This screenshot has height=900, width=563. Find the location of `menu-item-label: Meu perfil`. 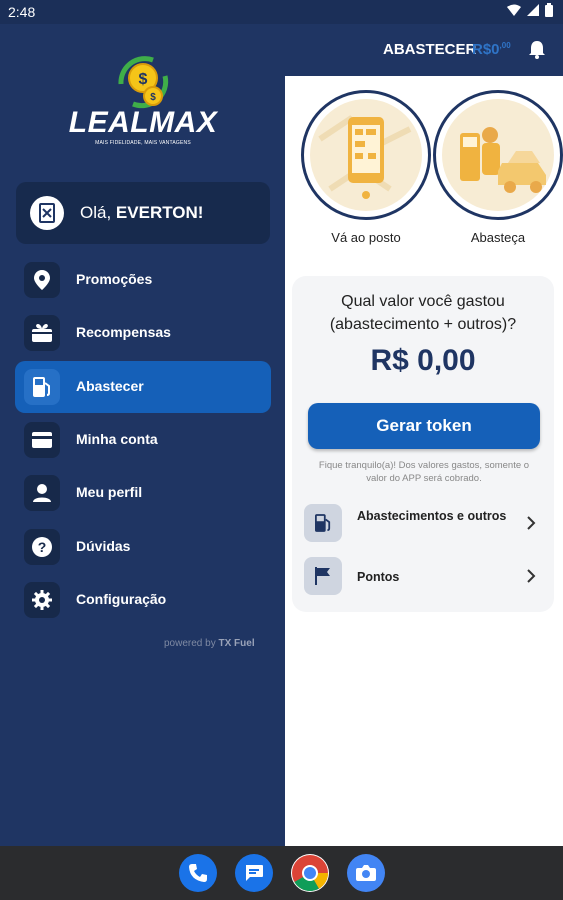

menu-item-label: Meu perfil is located at coordinates (109, 492).